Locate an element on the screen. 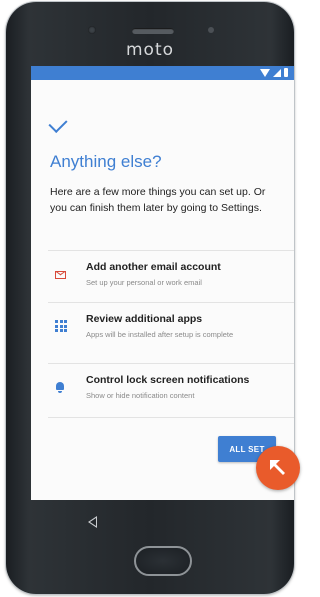 This screenshot has height=597, width=320. bell-icon is located at coordinates (60, 387).